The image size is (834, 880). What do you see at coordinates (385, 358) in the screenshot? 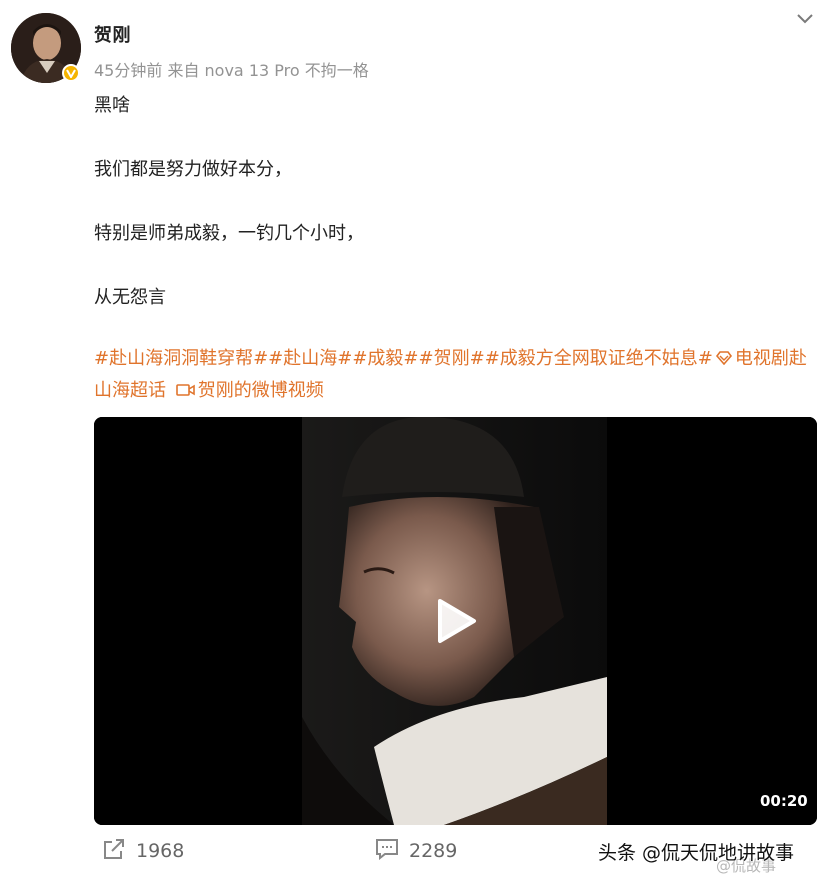
I see `hashtag-link: #成毅#` at bounding box center [385, 358].